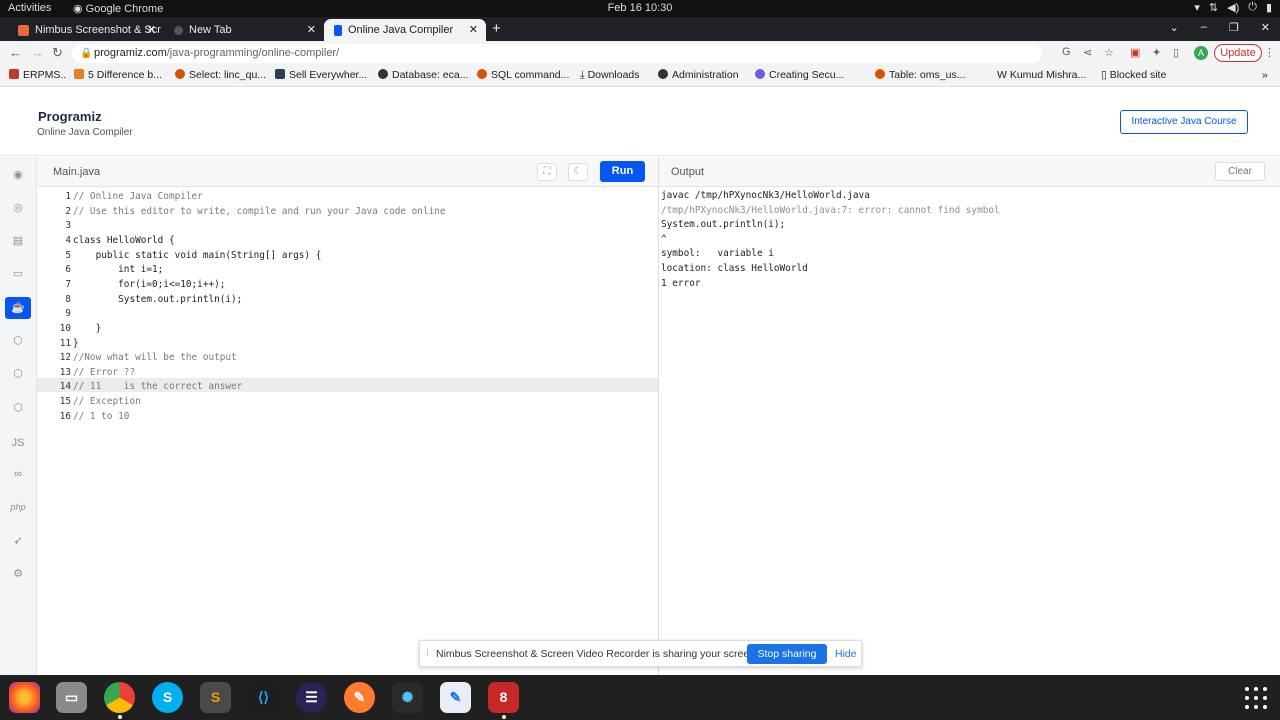 The height and width of the screenshot is (720, 1280). Describe the element at coordinates (157, 299) in the screenshot. I see `code-line: System.out.println(i);` at that location.